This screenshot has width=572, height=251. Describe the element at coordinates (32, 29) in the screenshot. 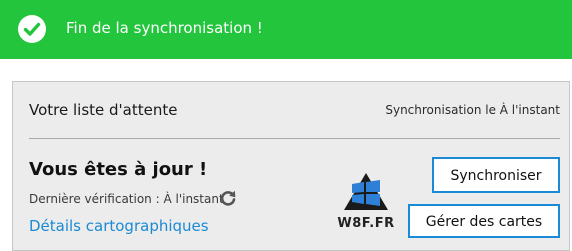

I see `check-circle-icon` at that location.